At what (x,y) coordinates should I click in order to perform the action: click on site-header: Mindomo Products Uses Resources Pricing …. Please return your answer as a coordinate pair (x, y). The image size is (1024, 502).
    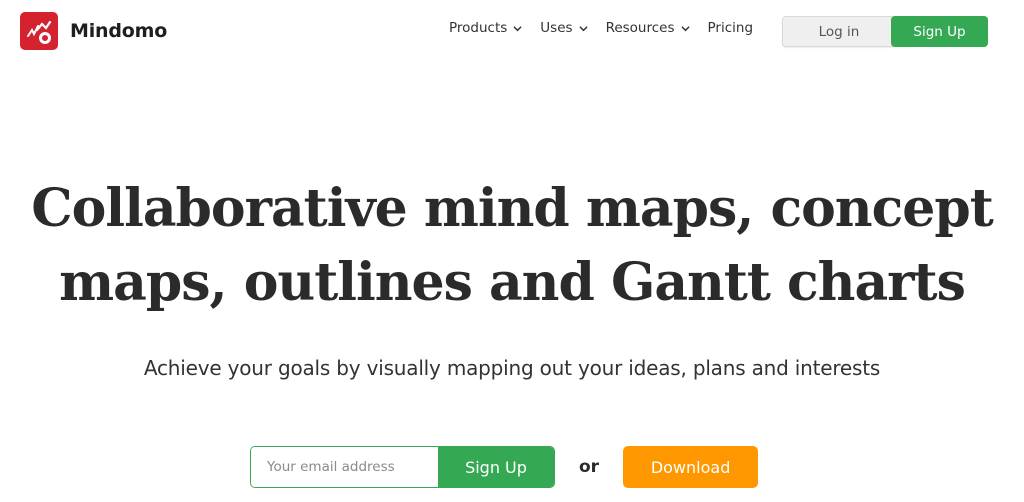
    Looking at the image, I should click on (512, 31).